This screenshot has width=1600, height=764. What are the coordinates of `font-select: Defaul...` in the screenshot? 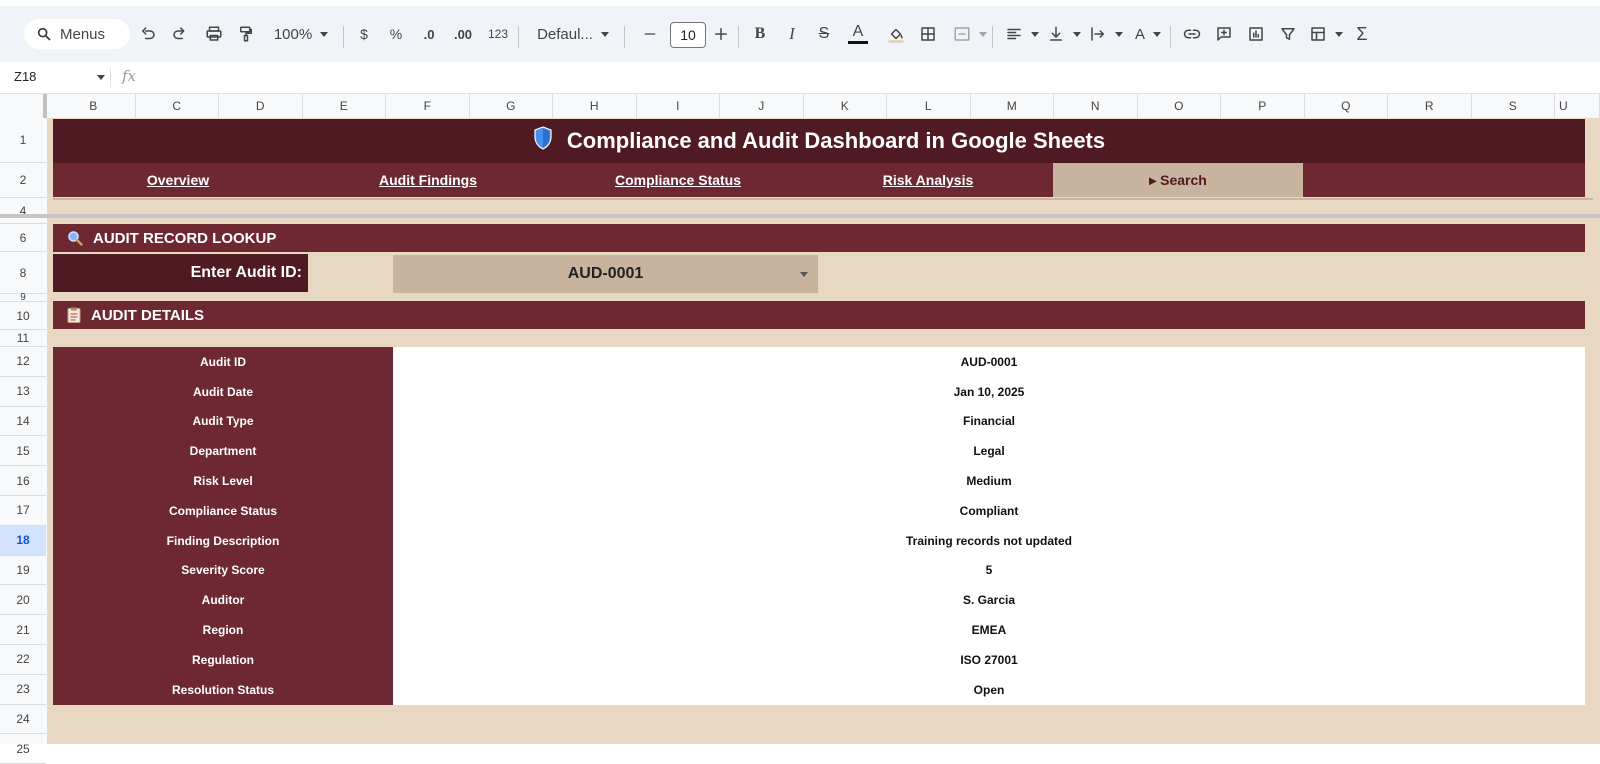 It's located at (573, 34).